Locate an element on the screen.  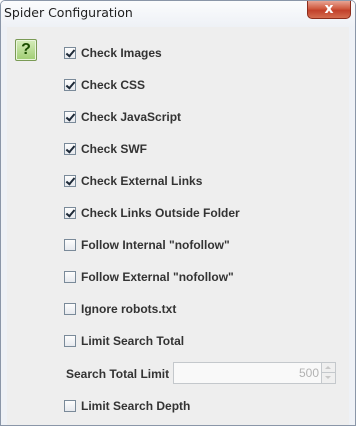
option-check-images: Check Images is located at coordinates (113, 53).